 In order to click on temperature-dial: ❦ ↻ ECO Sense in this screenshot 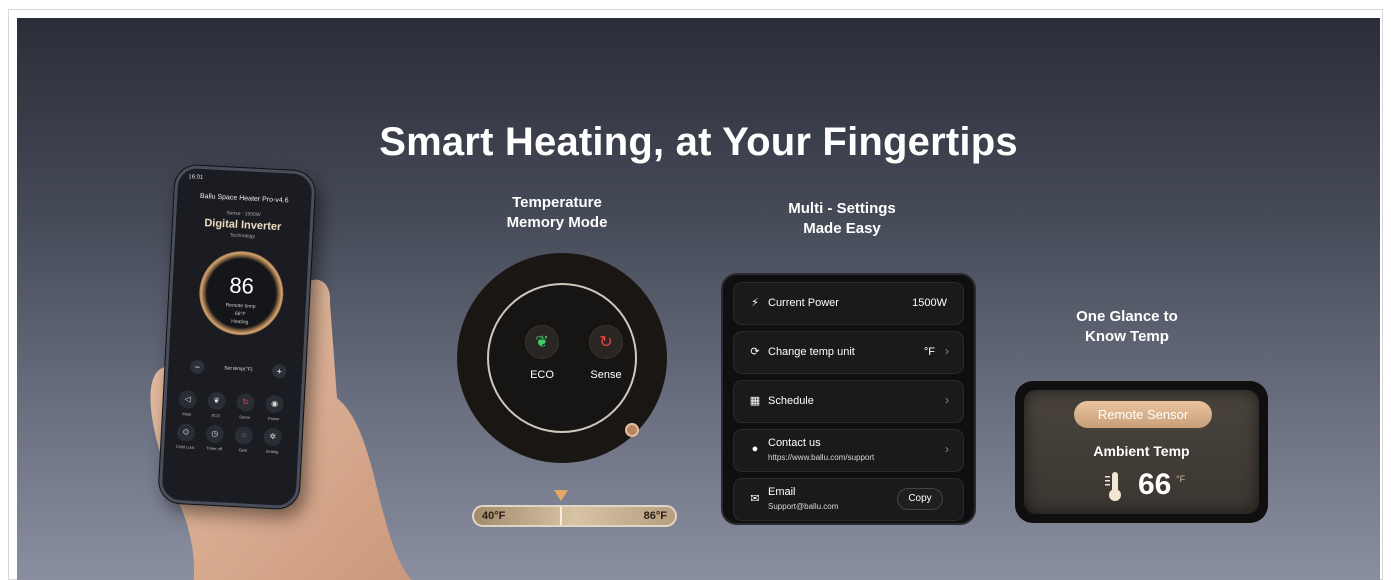, I will do `click(562, 358)`.